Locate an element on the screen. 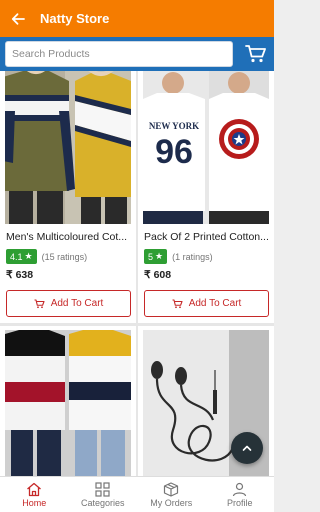 Image resolution: width=320 pixels, height=512 pixels. rating-count: (15 ratings) is located at coordinates (64, 256).